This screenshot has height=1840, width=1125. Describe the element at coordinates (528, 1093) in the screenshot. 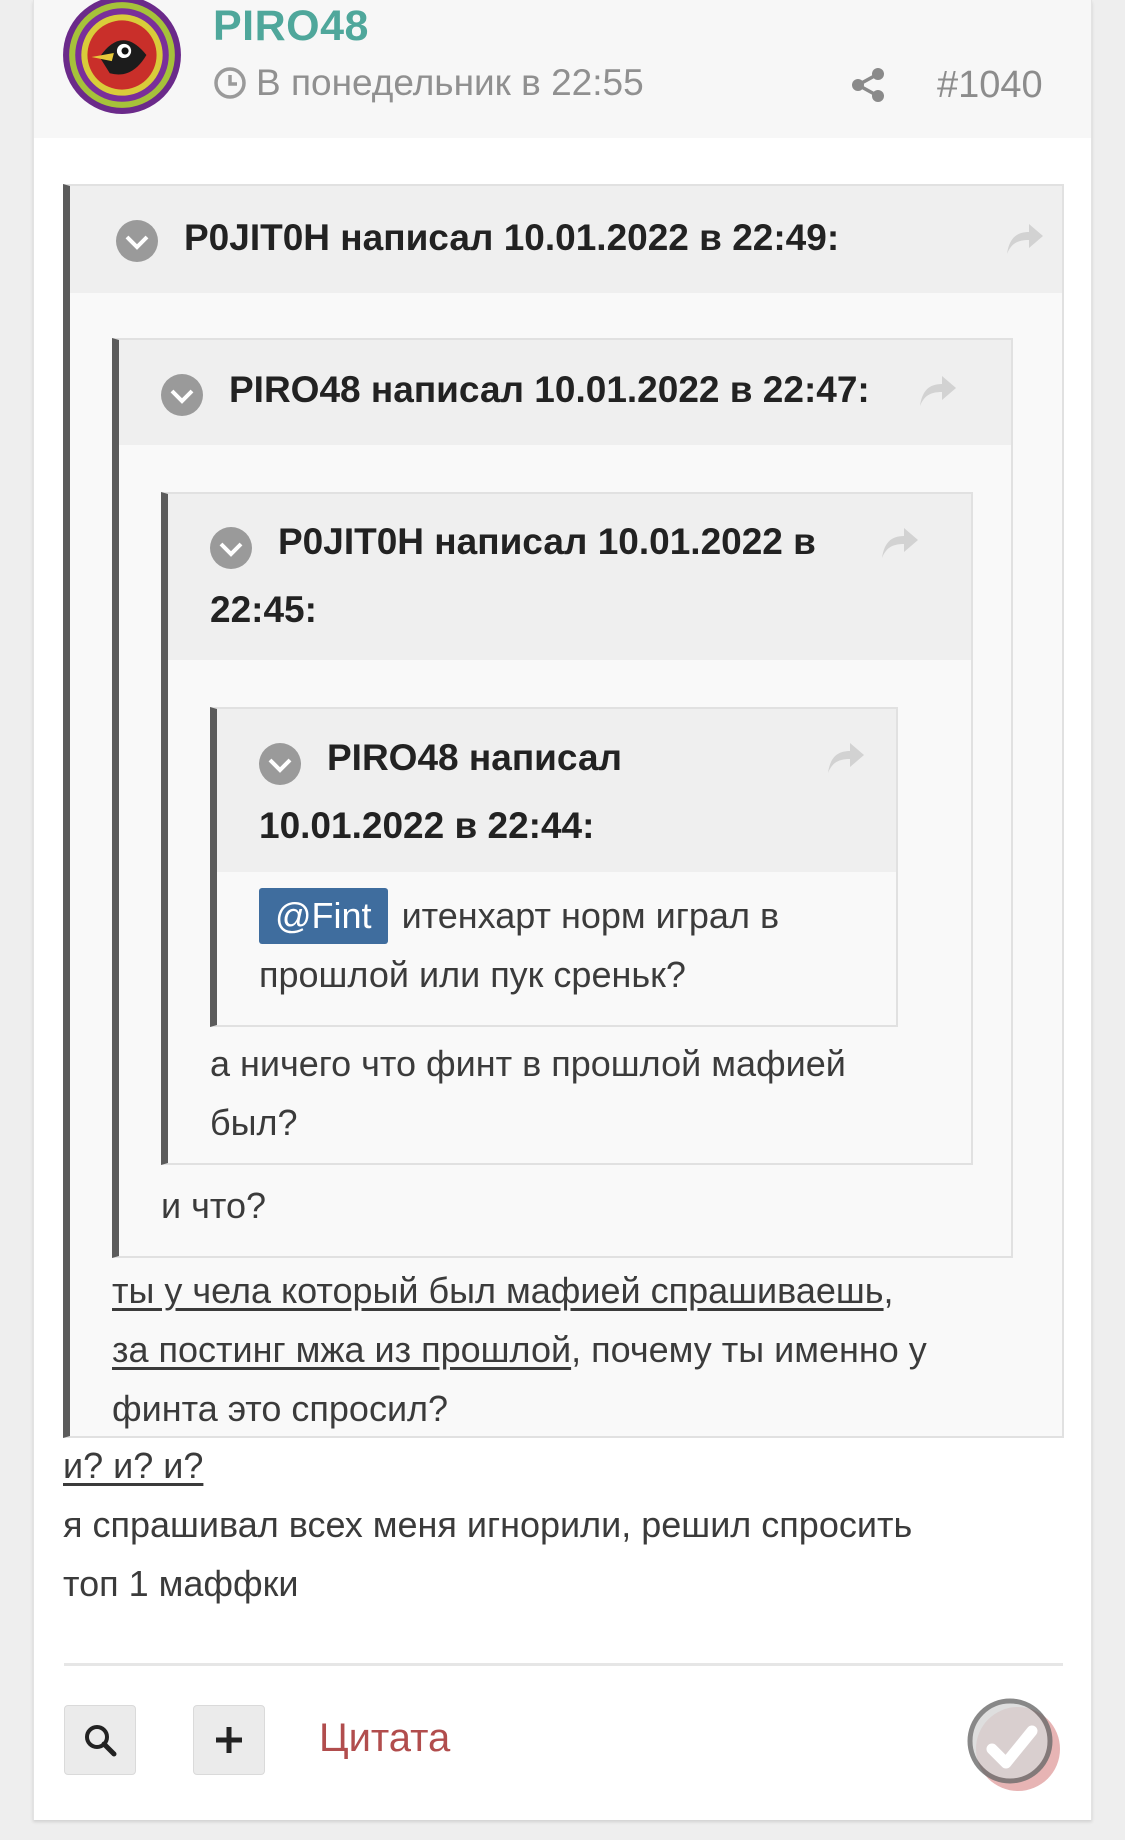

I see `reply-text-level-3: а ничего что финт в прошлой мафией был?` at that location.